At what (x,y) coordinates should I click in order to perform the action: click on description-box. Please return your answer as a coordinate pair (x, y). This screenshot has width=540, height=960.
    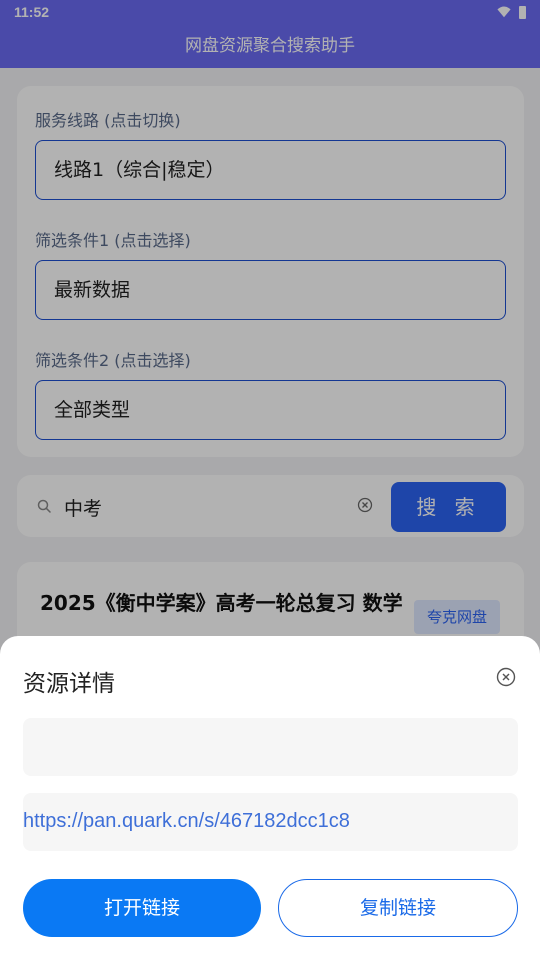
    Looking at the image, I should click on (270, 747).